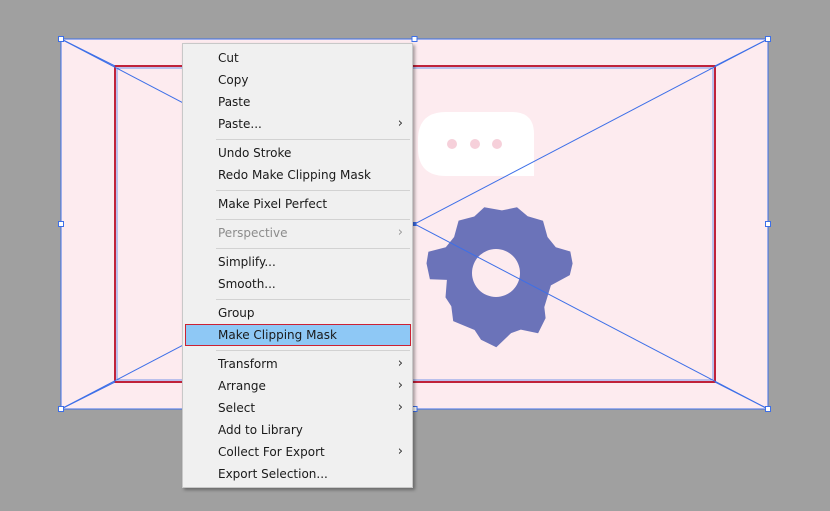  I want to click on menu-item-perspective: Perspective ›, so click(298, 233).